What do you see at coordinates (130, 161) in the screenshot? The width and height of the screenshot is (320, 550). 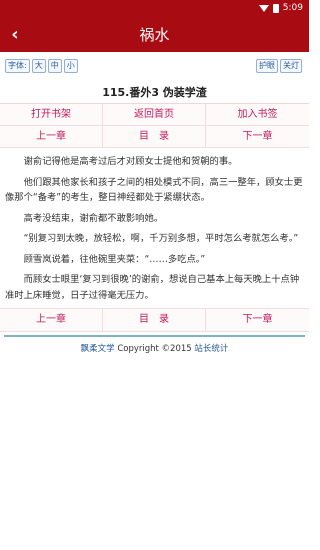 I see `paragraph: 谢俞记得他是高考过后才对顾女士提他和贺朝的事。` at bounding box center [130, 161].